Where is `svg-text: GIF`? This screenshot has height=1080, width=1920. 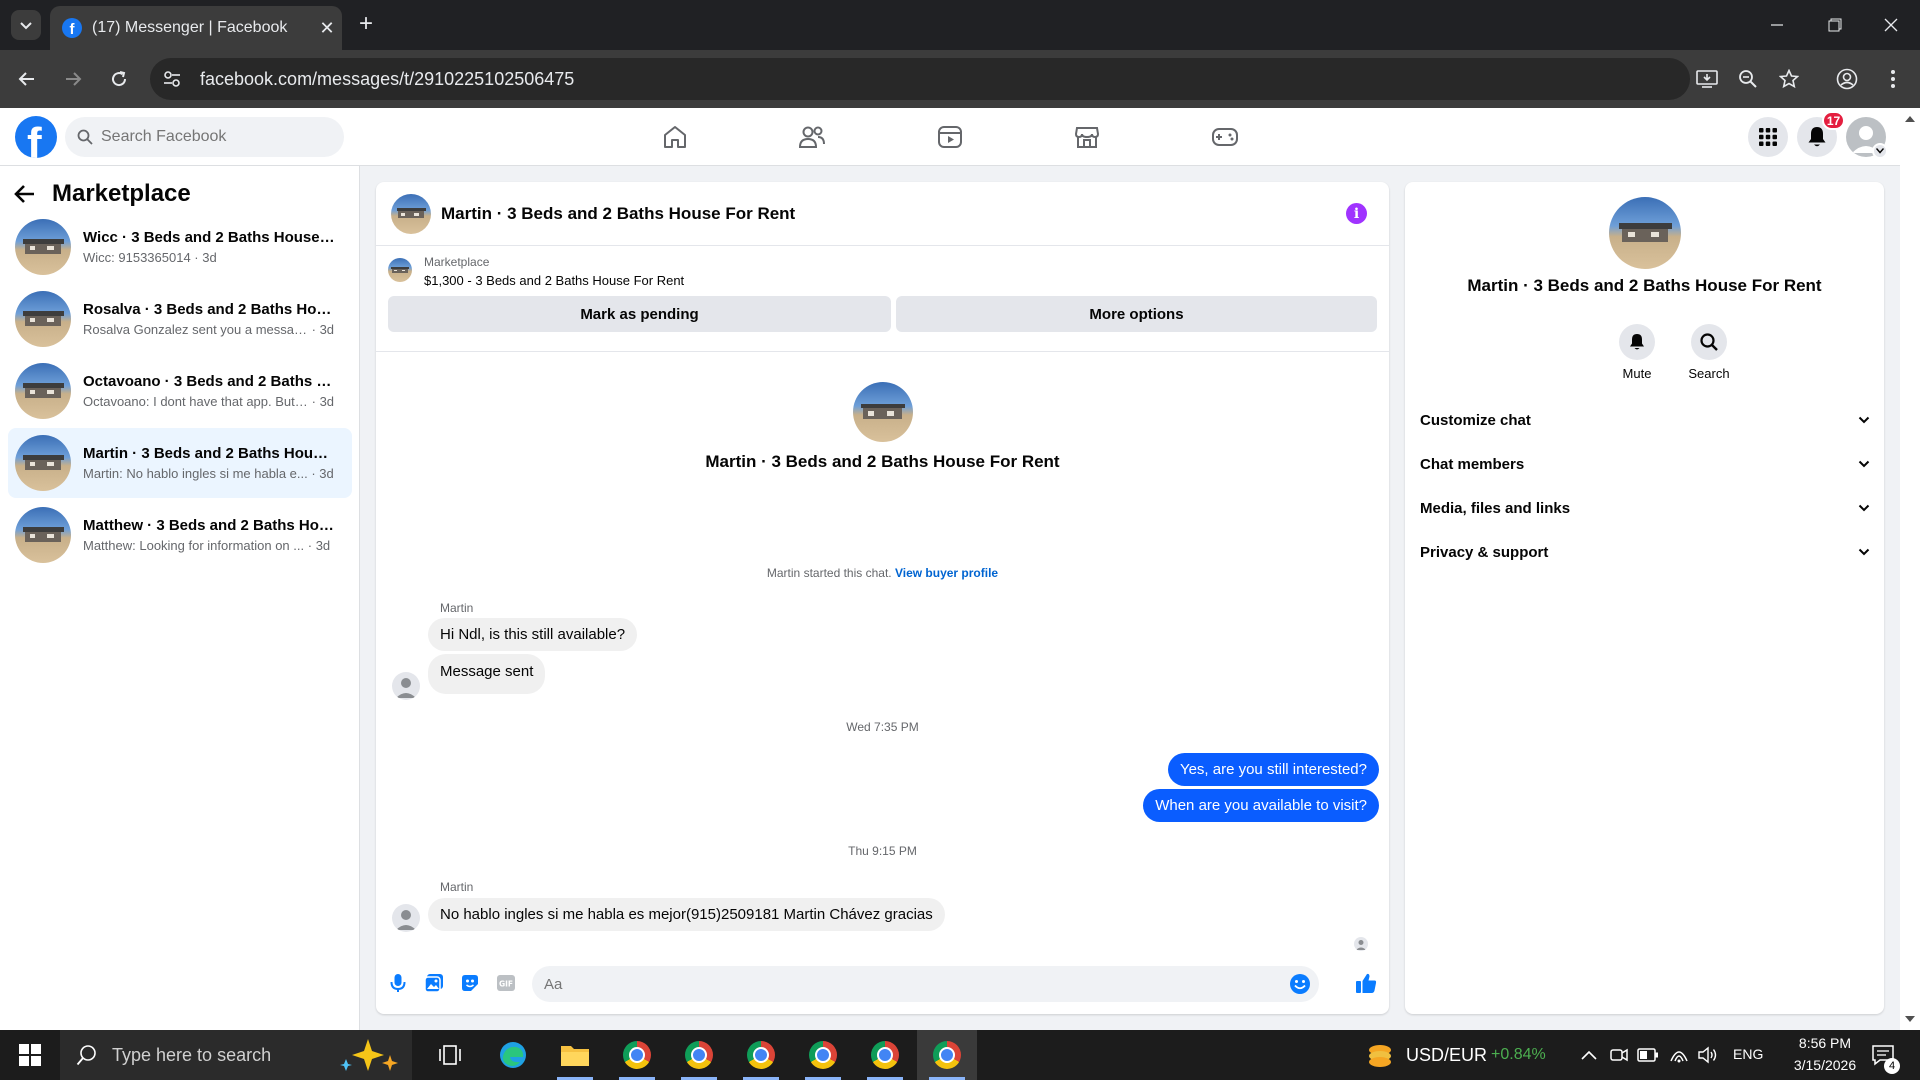
svg-text: GIF is located at coordinates (506, 984).